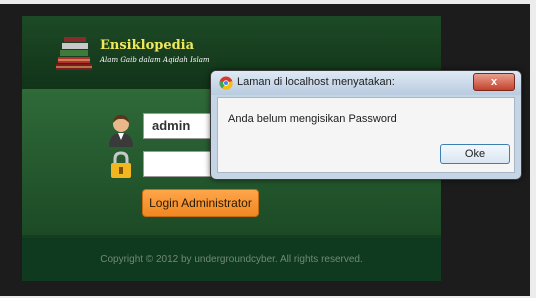 Image resolution: width=536 pixels, height=298 pixels. I want to click on dialog-message: Anda belum mengisikan Password, so click(312, 119).